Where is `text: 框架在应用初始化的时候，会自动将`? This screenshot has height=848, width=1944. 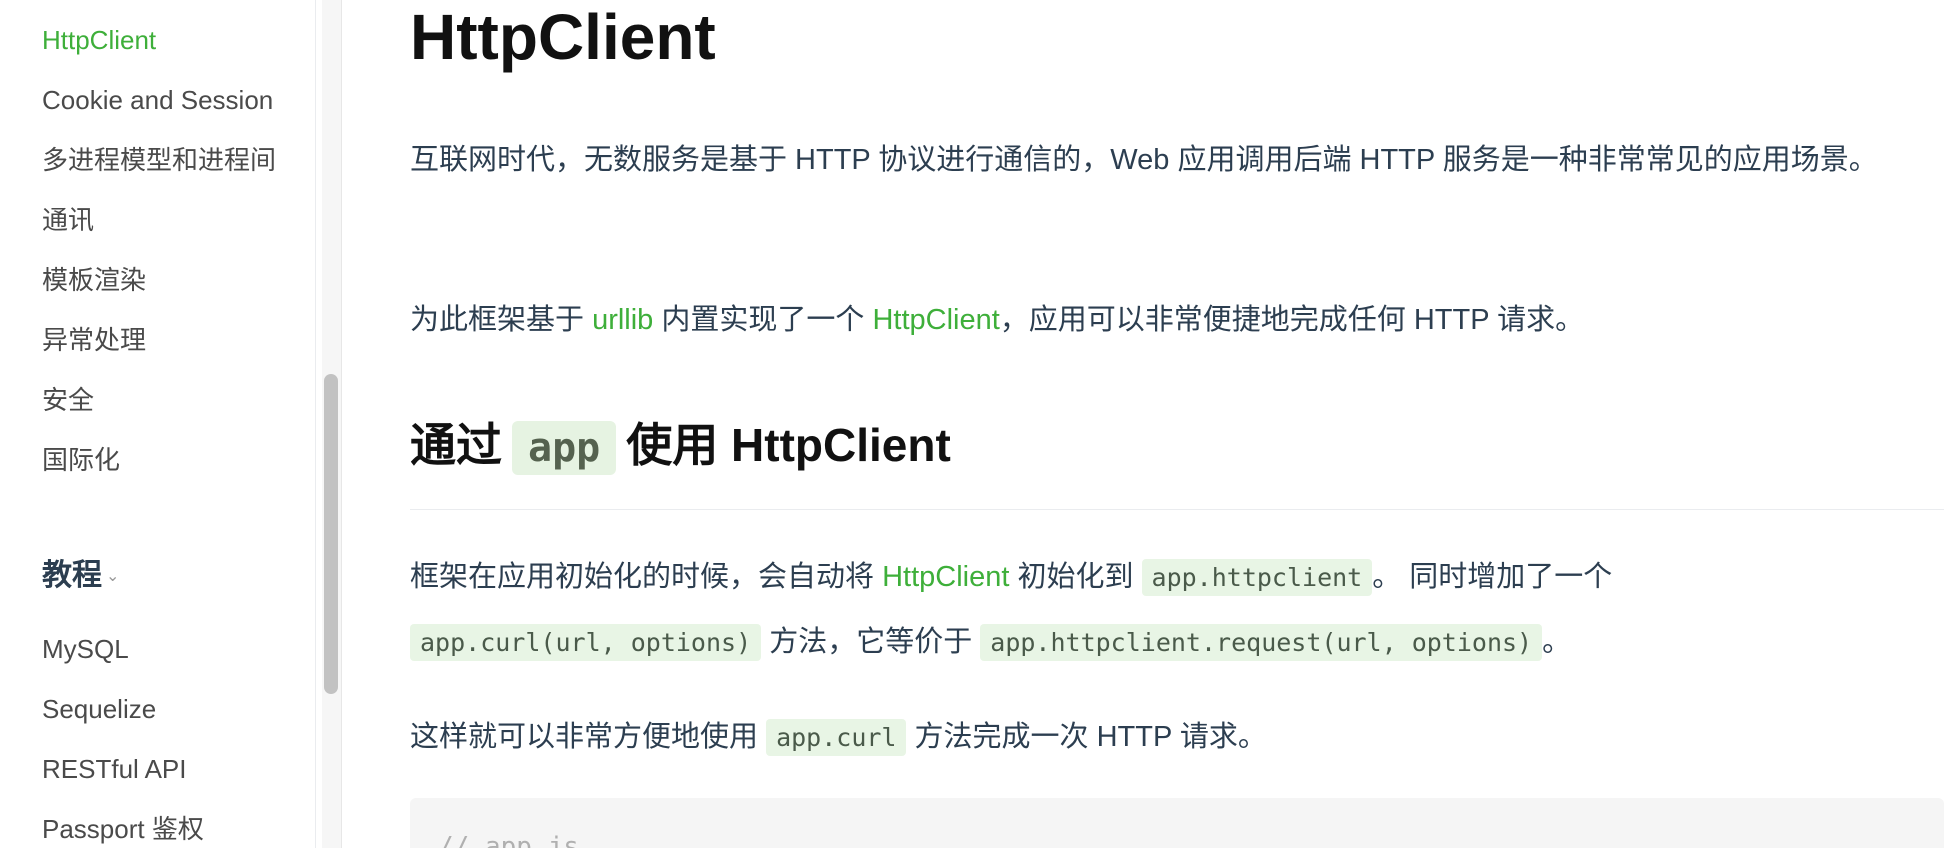 text: 框架在应用初始化的时候，会自动将 is located at coordinates (646, 577).